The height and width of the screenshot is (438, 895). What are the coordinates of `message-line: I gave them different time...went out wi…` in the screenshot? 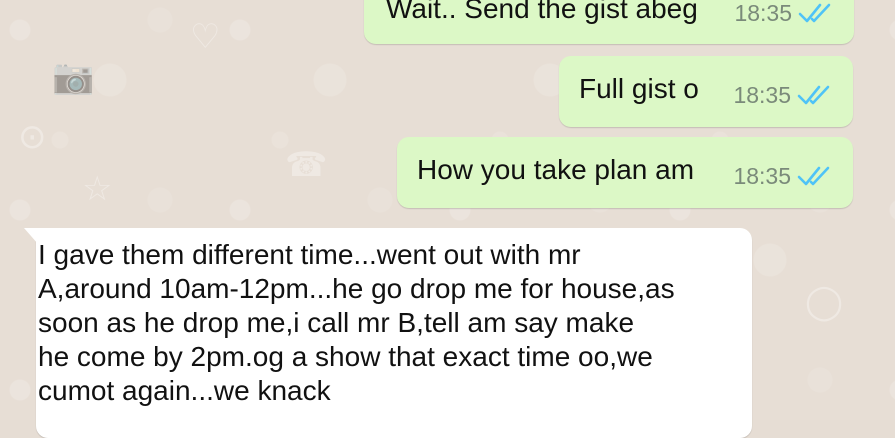 It's located at (309, 254).